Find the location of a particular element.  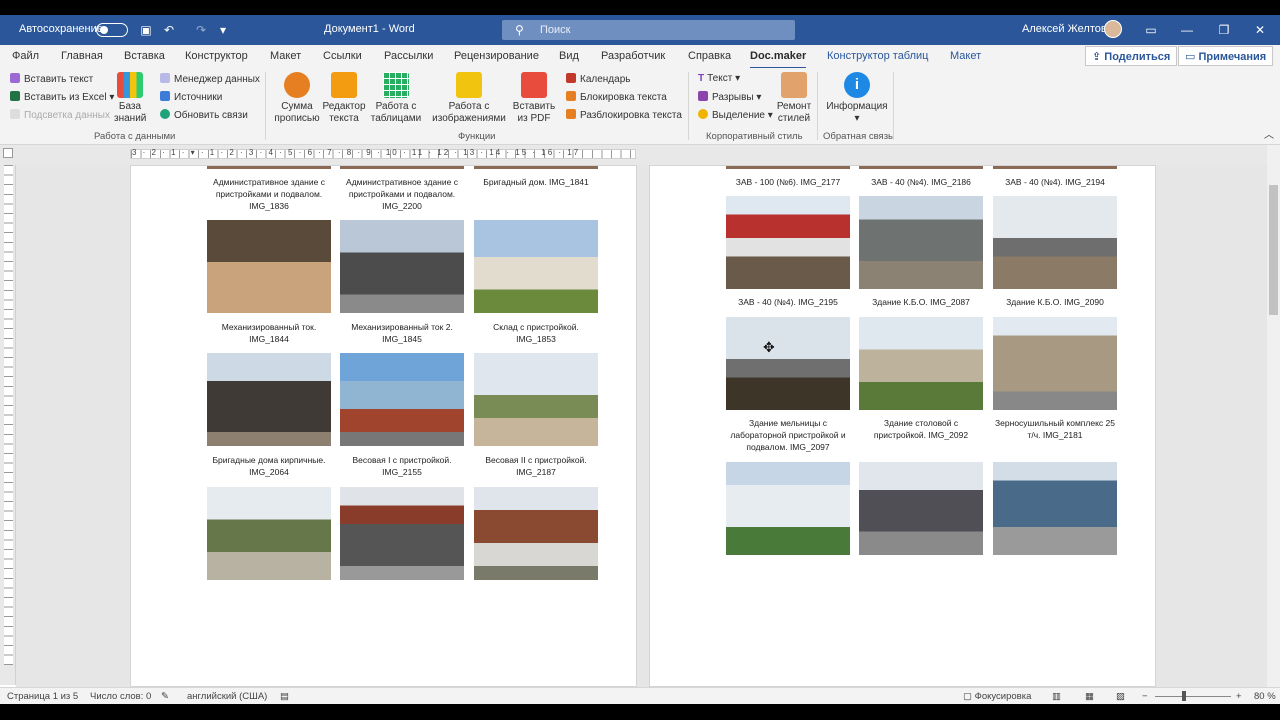

knowledge-base-button: База знаний is located at coordinates (130, 98).